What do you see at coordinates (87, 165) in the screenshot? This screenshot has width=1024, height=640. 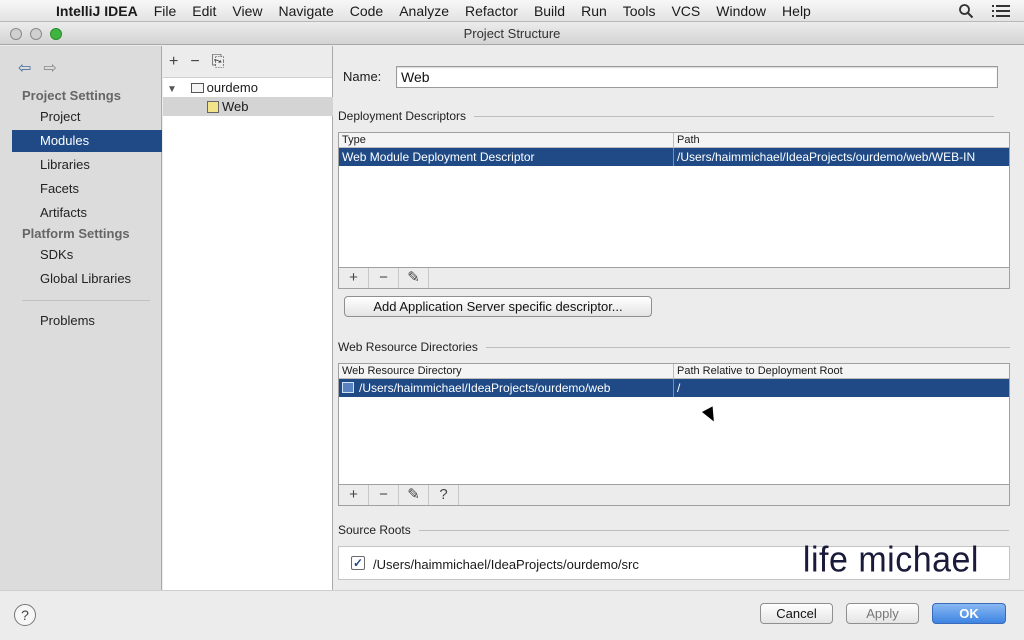 I see `sidebar-item-libraries: Libraries` at bounding box center [87, 165].